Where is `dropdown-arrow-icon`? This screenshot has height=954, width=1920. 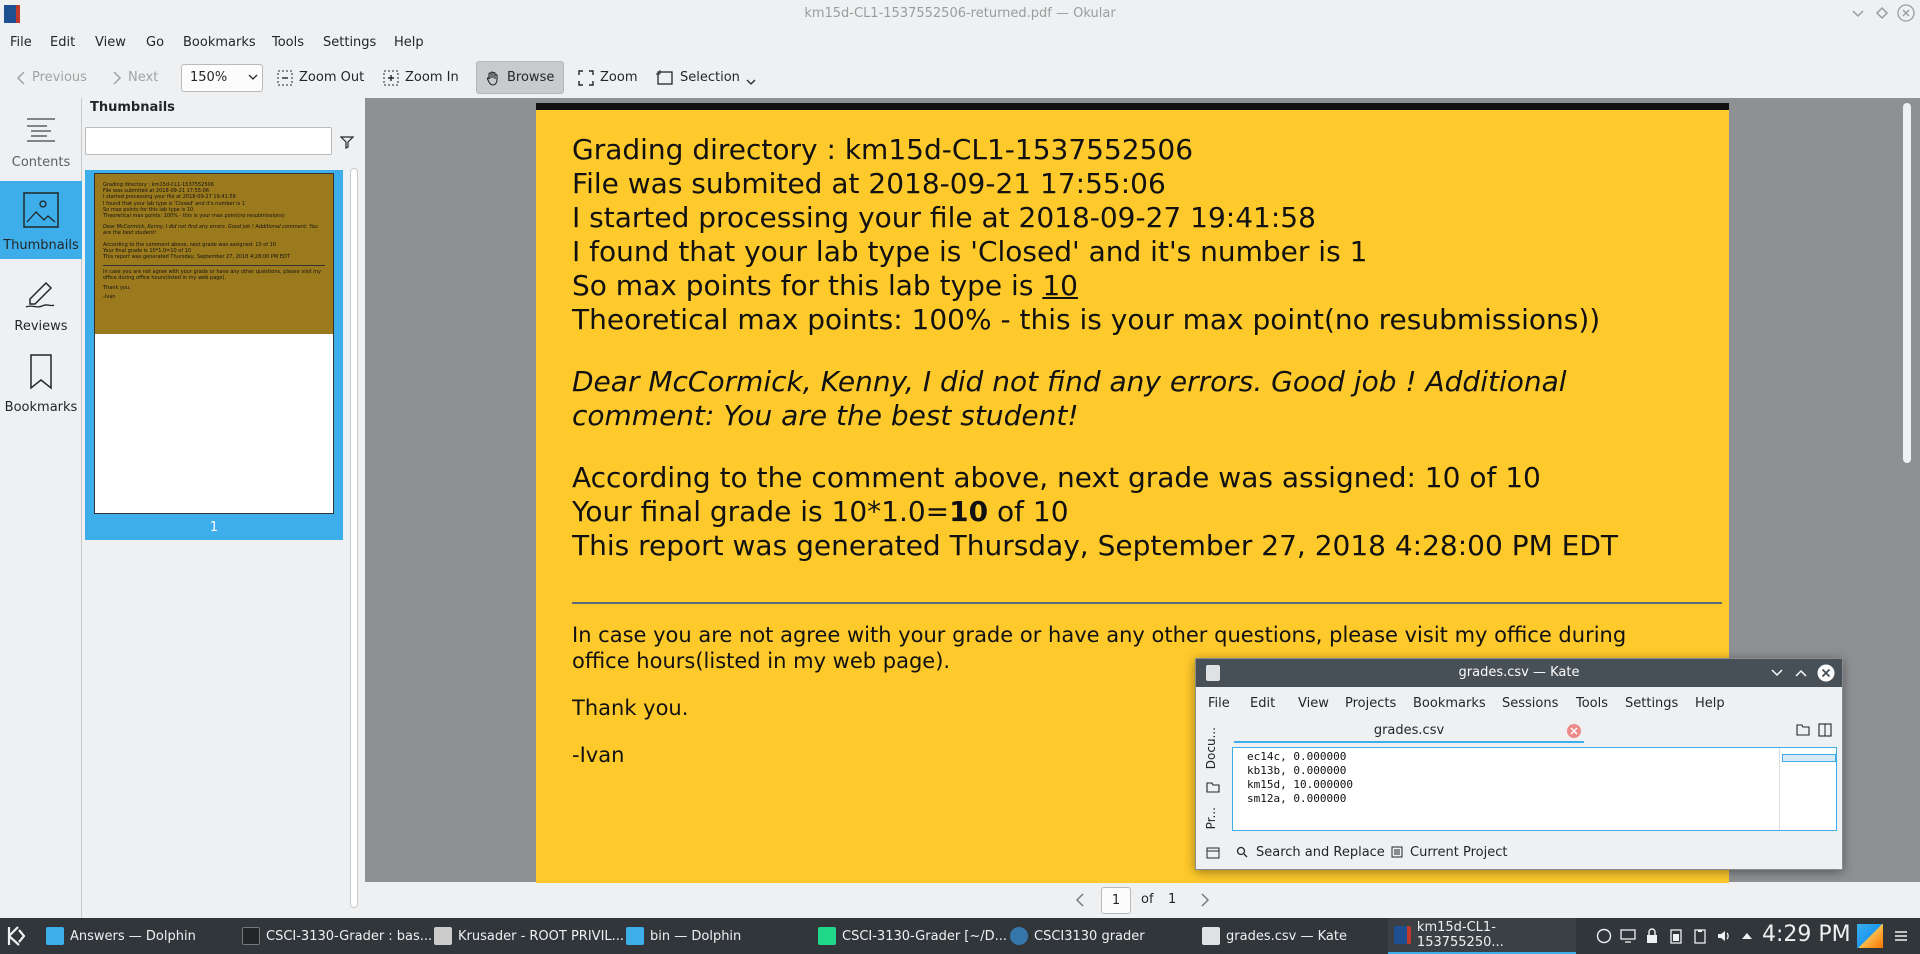
dropdown-arrow-icon is located at coordinates (751, 83).